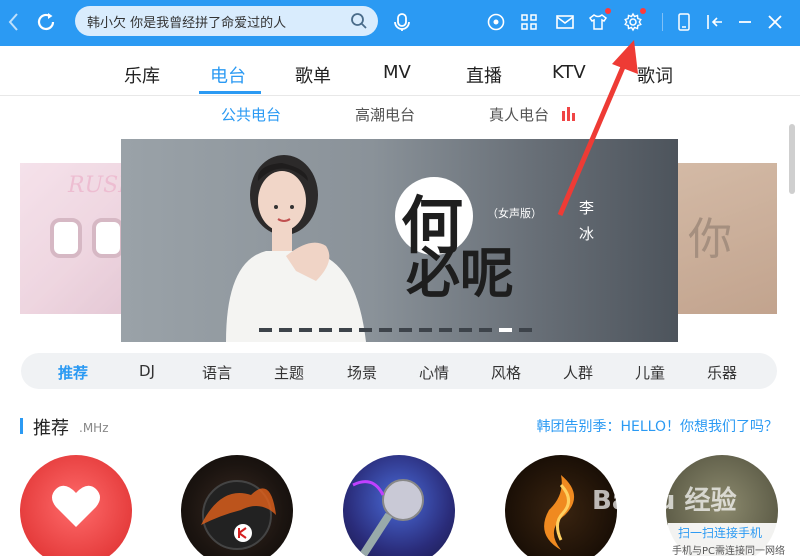 The image size is (800, 556). Describe the element at coordinates (73, 372) in the screenshot. I see `category-recommend: 推荐` at that location.